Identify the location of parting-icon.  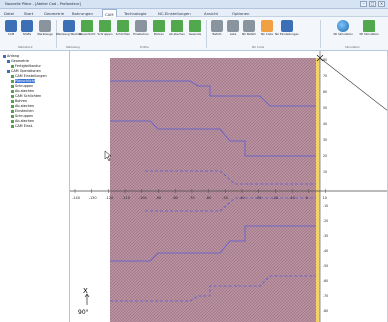
(177, 26).